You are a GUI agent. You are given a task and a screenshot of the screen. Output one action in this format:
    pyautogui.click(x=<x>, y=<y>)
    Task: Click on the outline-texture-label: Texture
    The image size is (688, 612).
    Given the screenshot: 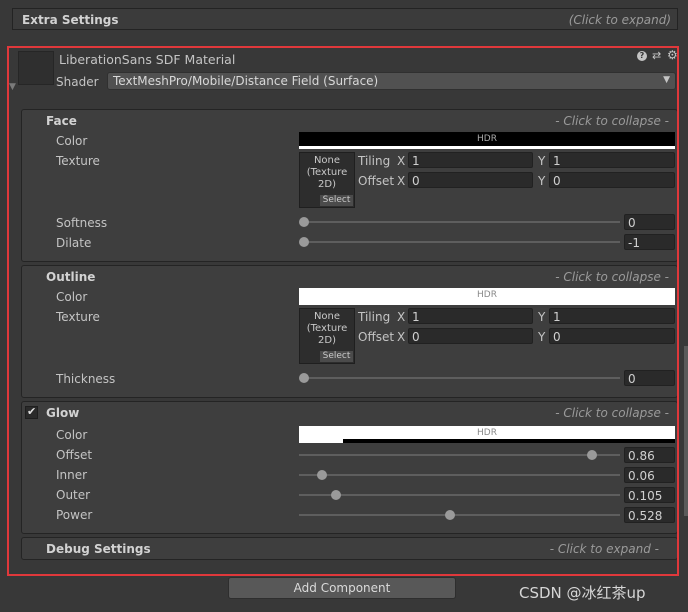 What is the action you would take?
    pyautogui.click(x=78, y=317)
    